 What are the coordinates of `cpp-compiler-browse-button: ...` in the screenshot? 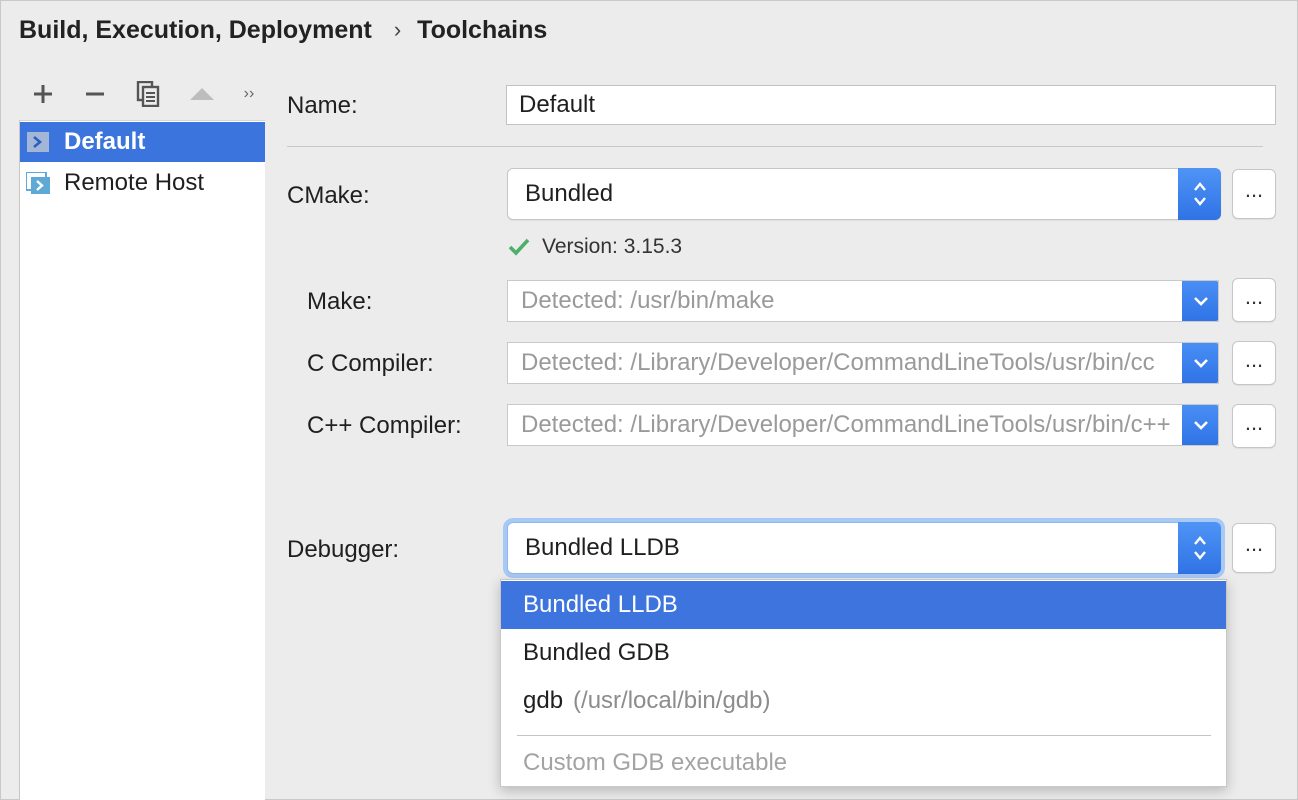 It's located at (1254, 426).